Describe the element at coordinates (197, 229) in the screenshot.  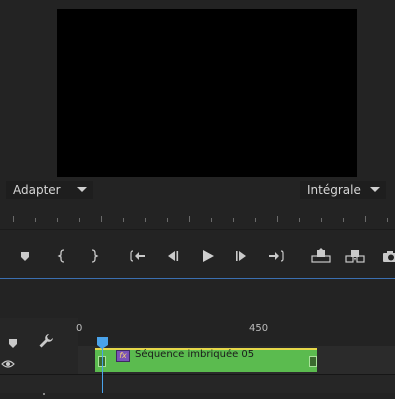
I see `divider` at that location.